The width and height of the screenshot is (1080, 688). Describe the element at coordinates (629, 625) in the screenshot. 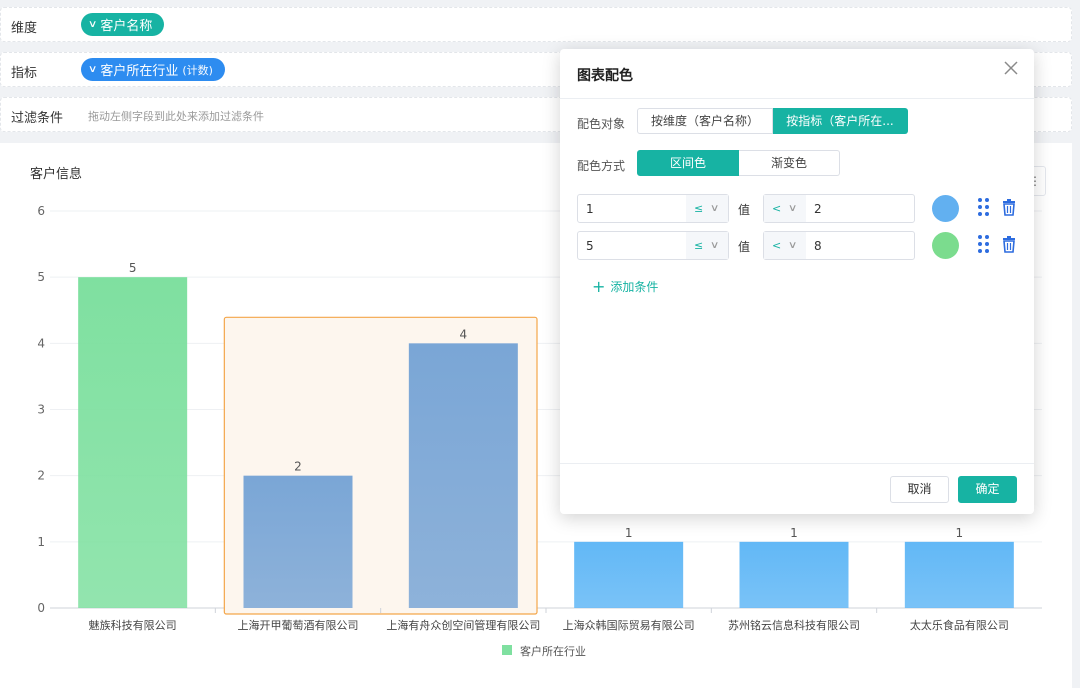

I see `x-tick-label: 上海众韩国际贸易有限公司` at that location.